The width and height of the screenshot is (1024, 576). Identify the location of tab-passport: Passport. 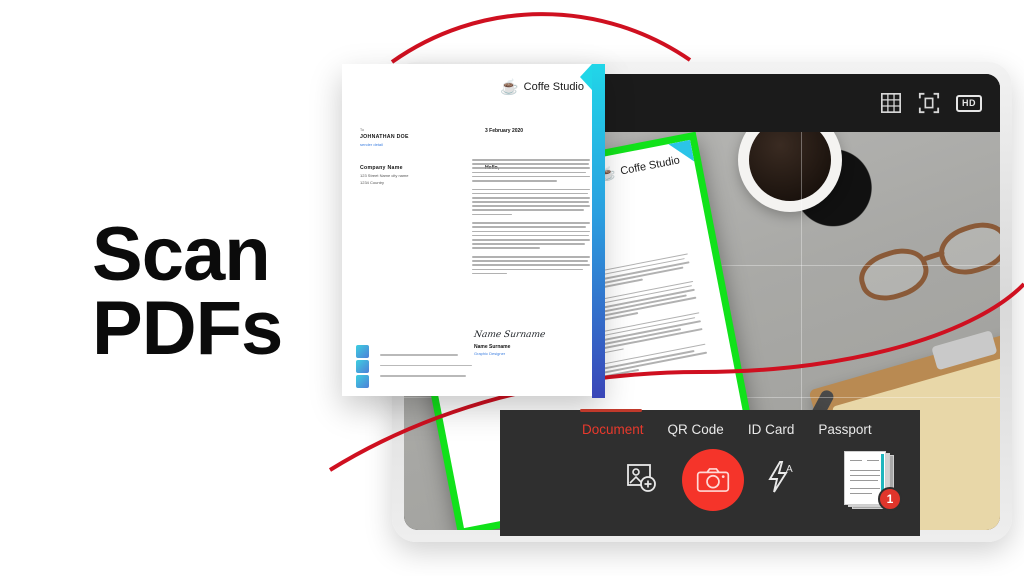
(844, 431).